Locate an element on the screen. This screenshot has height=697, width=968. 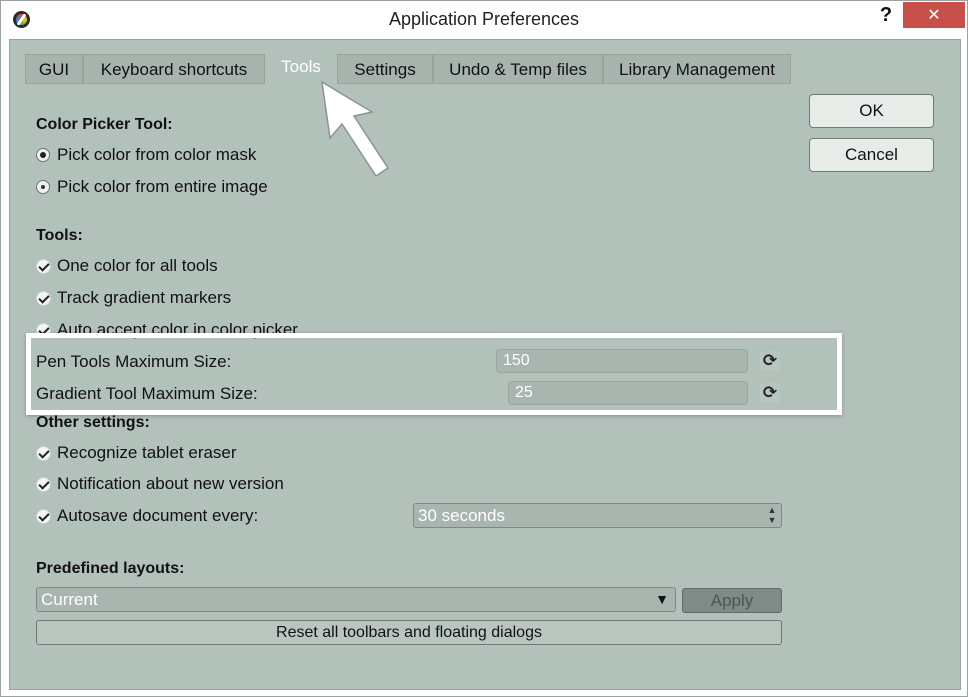
window-title: Application Preferences is located at coordinates (484, 19).